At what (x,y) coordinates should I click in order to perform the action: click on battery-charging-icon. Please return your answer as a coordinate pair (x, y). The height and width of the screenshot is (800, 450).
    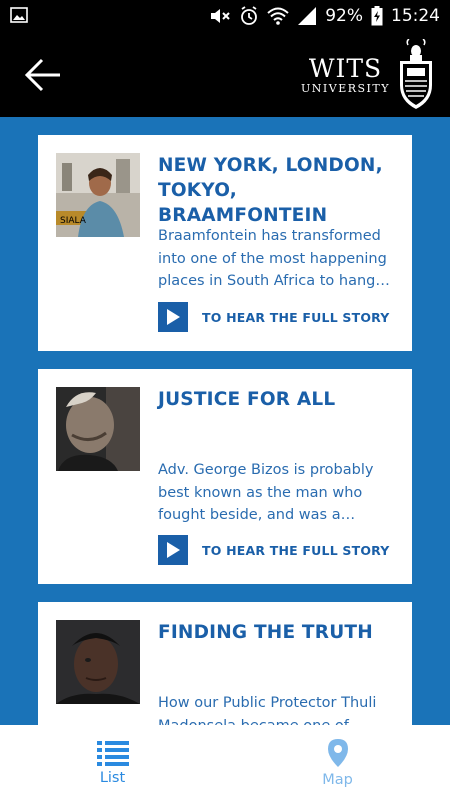
    Looking at the image, I should click on (377, 16).